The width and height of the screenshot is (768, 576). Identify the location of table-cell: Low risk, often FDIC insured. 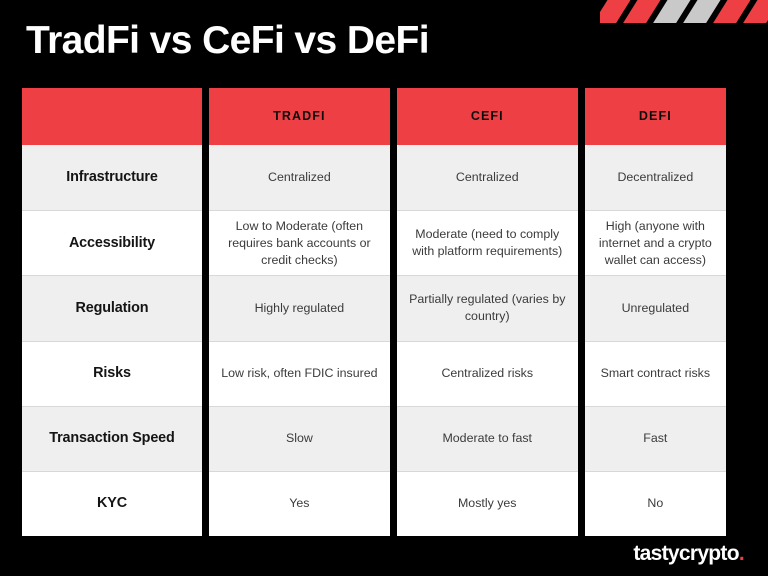
(299, 373).